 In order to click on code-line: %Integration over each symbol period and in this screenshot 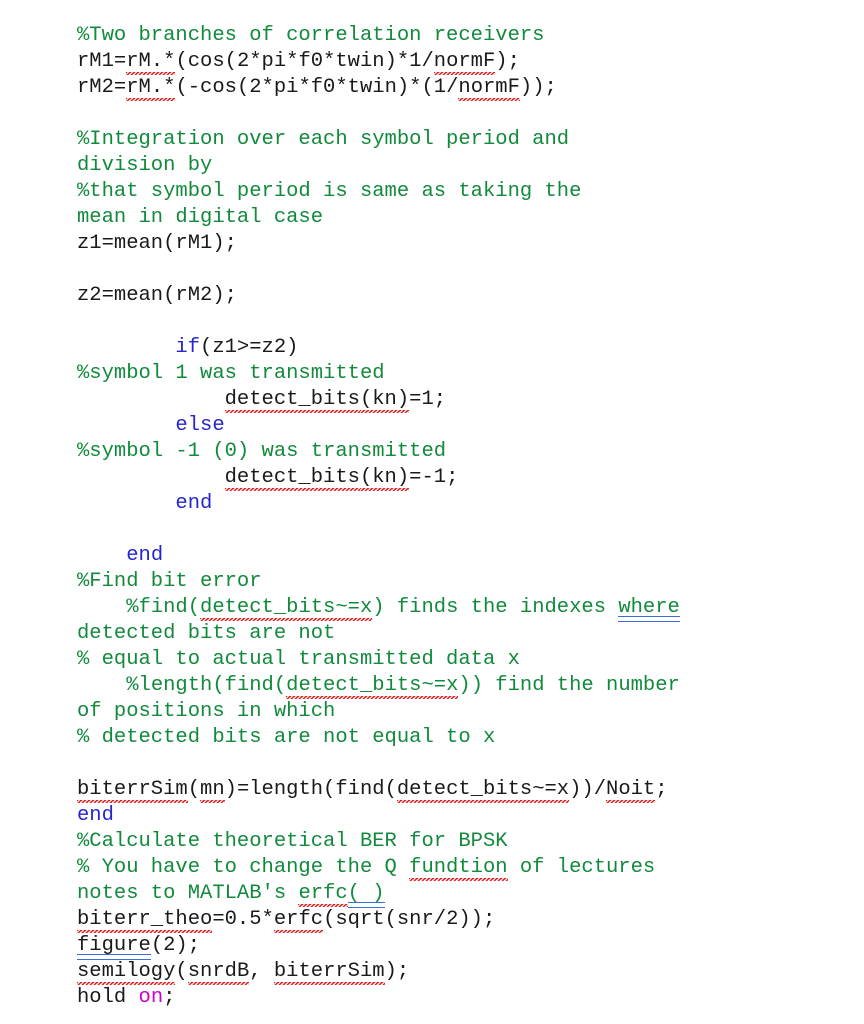, I will do `click(427, 140)`.